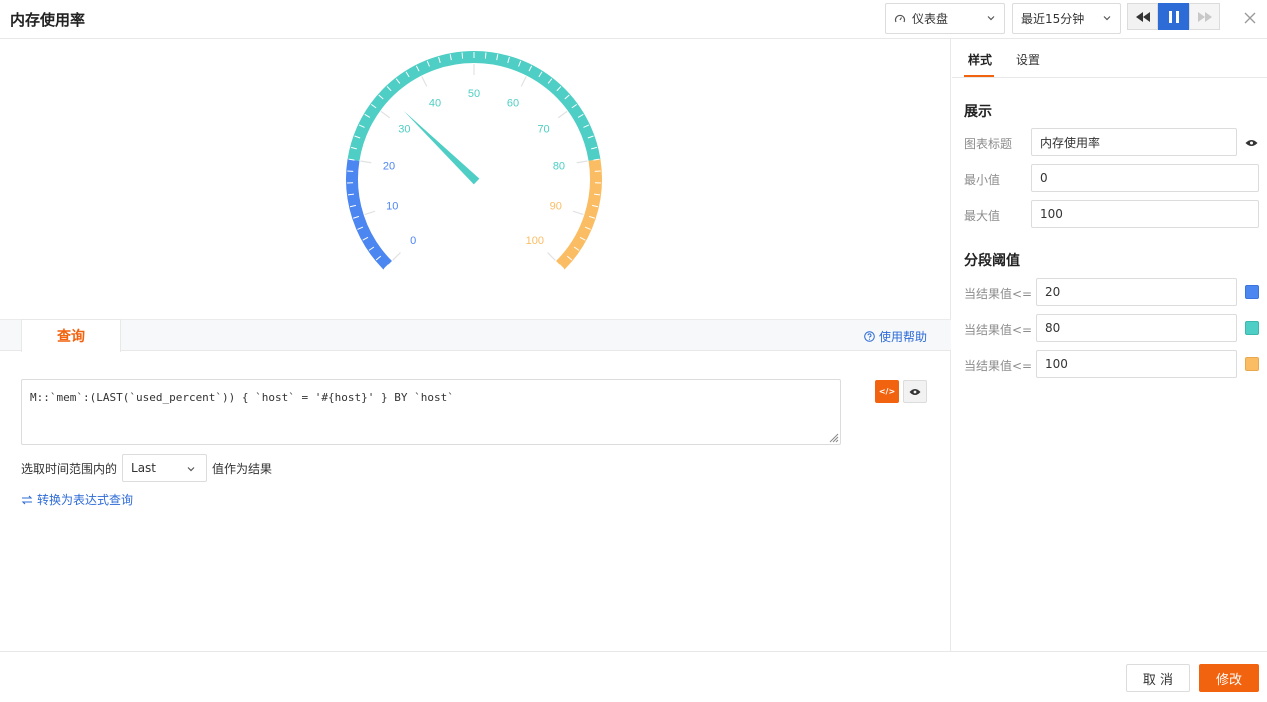 This screenshot has width=1267, height=702. Describe the element at coordinates (435, 103) in the screenshot. I see `gauge-tick-label: 40` at that location.